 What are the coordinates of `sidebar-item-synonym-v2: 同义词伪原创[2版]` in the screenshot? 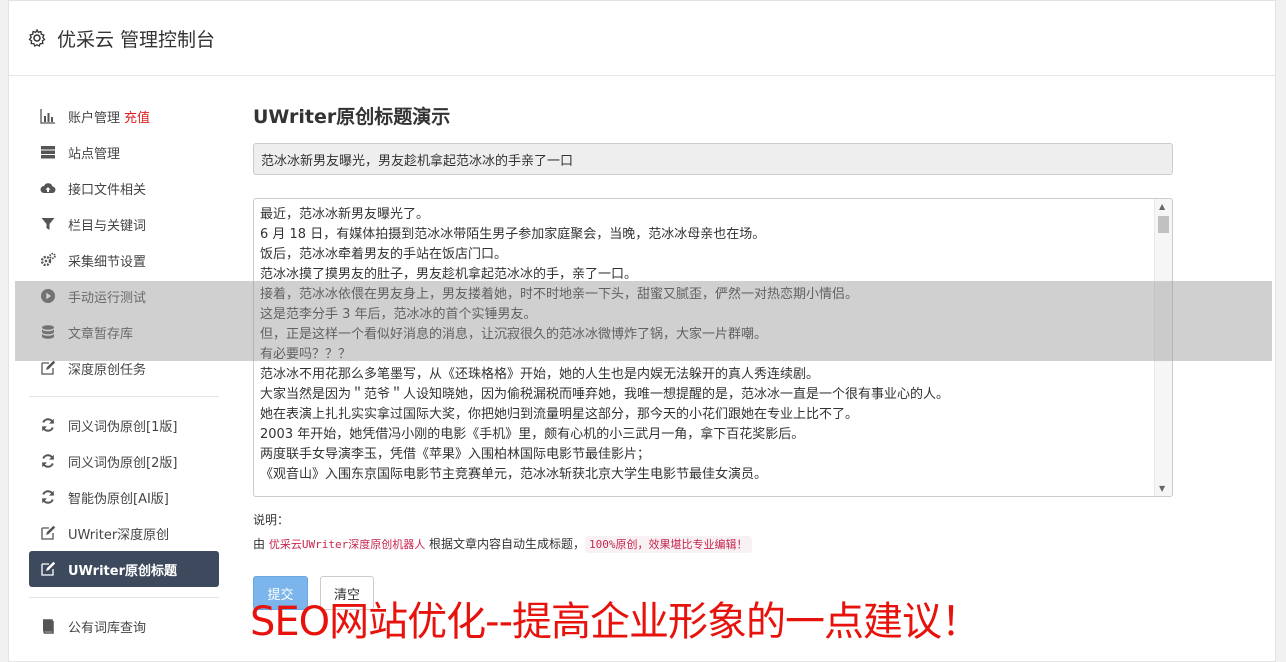 It's located at (124, 461).